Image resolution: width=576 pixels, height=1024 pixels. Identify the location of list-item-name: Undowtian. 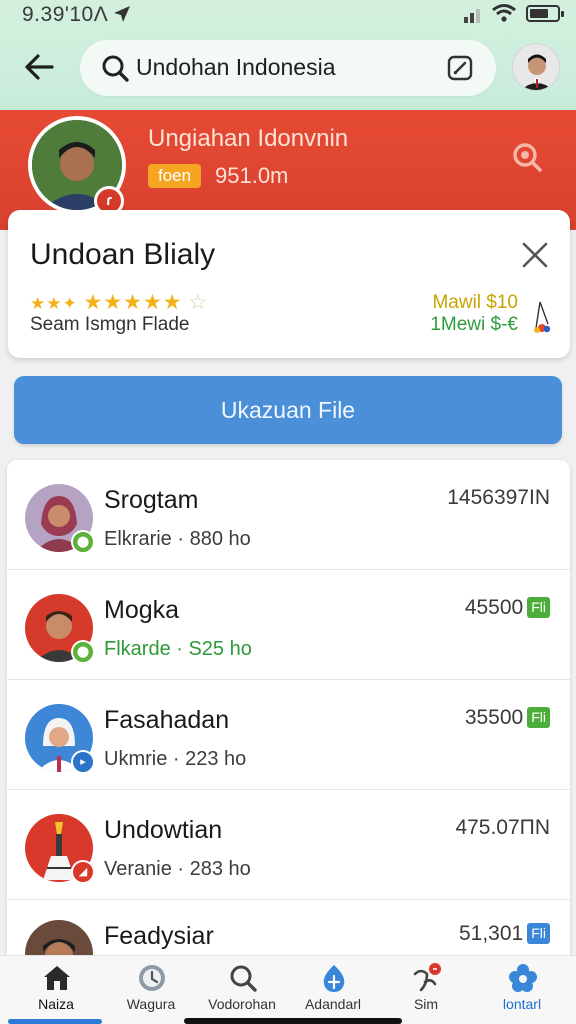
(163, 830).